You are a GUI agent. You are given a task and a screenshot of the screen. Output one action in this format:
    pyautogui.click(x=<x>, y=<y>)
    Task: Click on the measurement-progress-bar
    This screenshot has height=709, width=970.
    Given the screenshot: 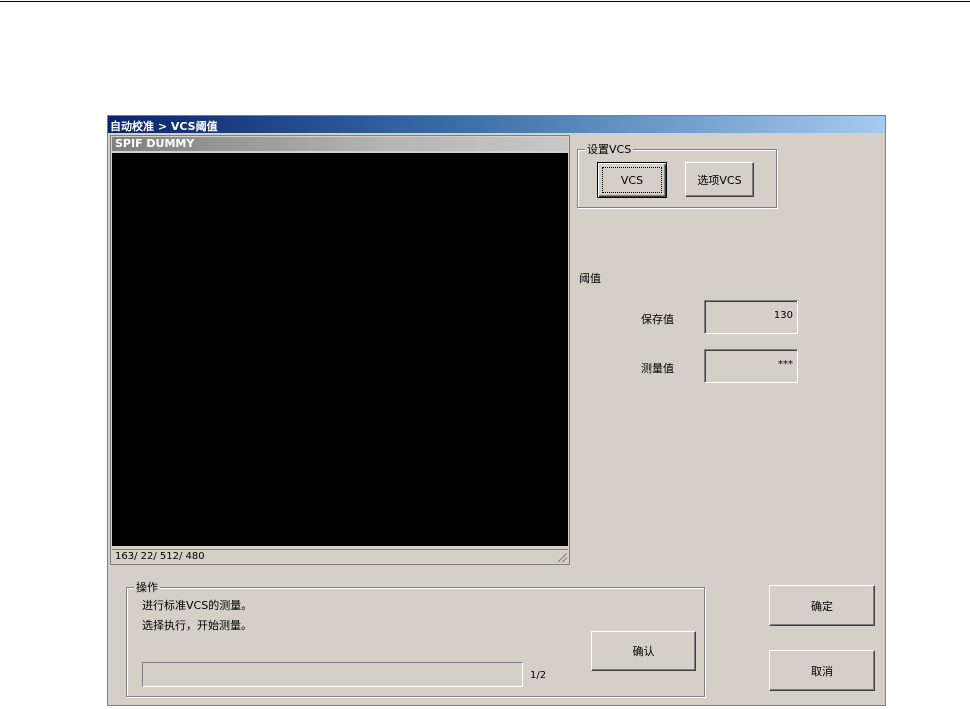 What is the action you would take?
    pyautogui.click(x=332, y=674)
    